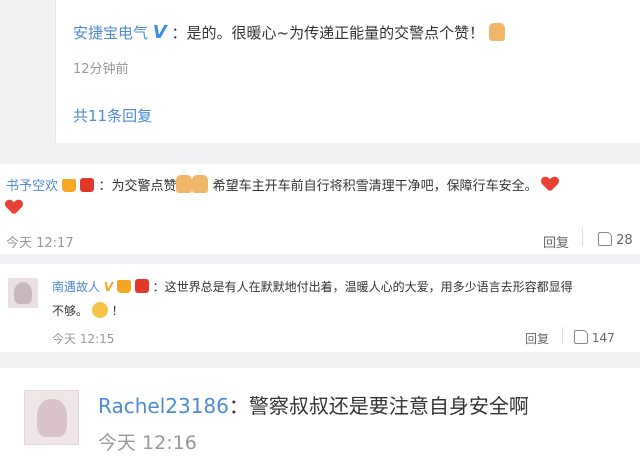 This screenshot has width=640, height=470. I want to click on comment-username: 南遇故人, so click(76, 287).